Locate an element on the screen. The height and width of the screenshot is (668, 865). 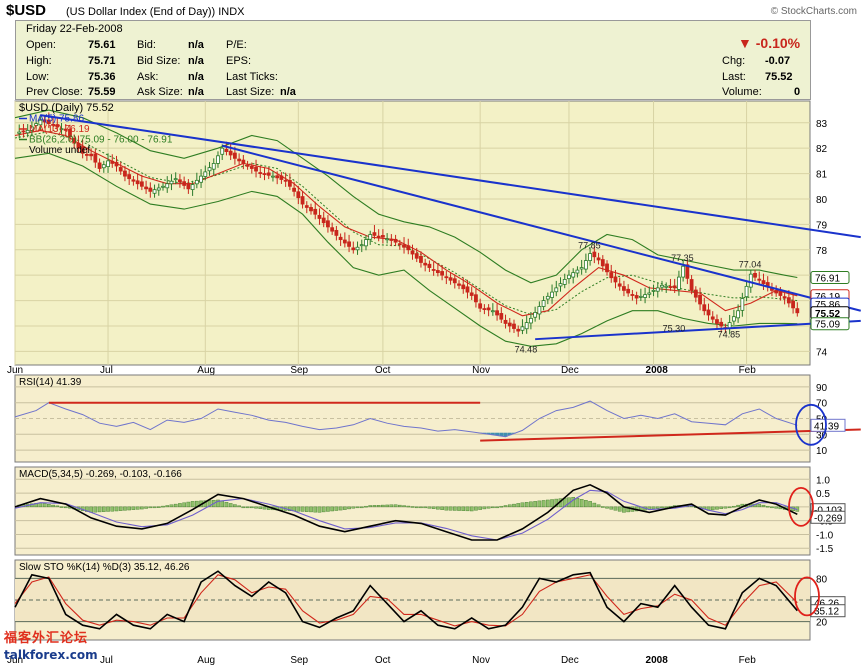
sto-tag-label: 35.12 is located at coordinates (826, 612).